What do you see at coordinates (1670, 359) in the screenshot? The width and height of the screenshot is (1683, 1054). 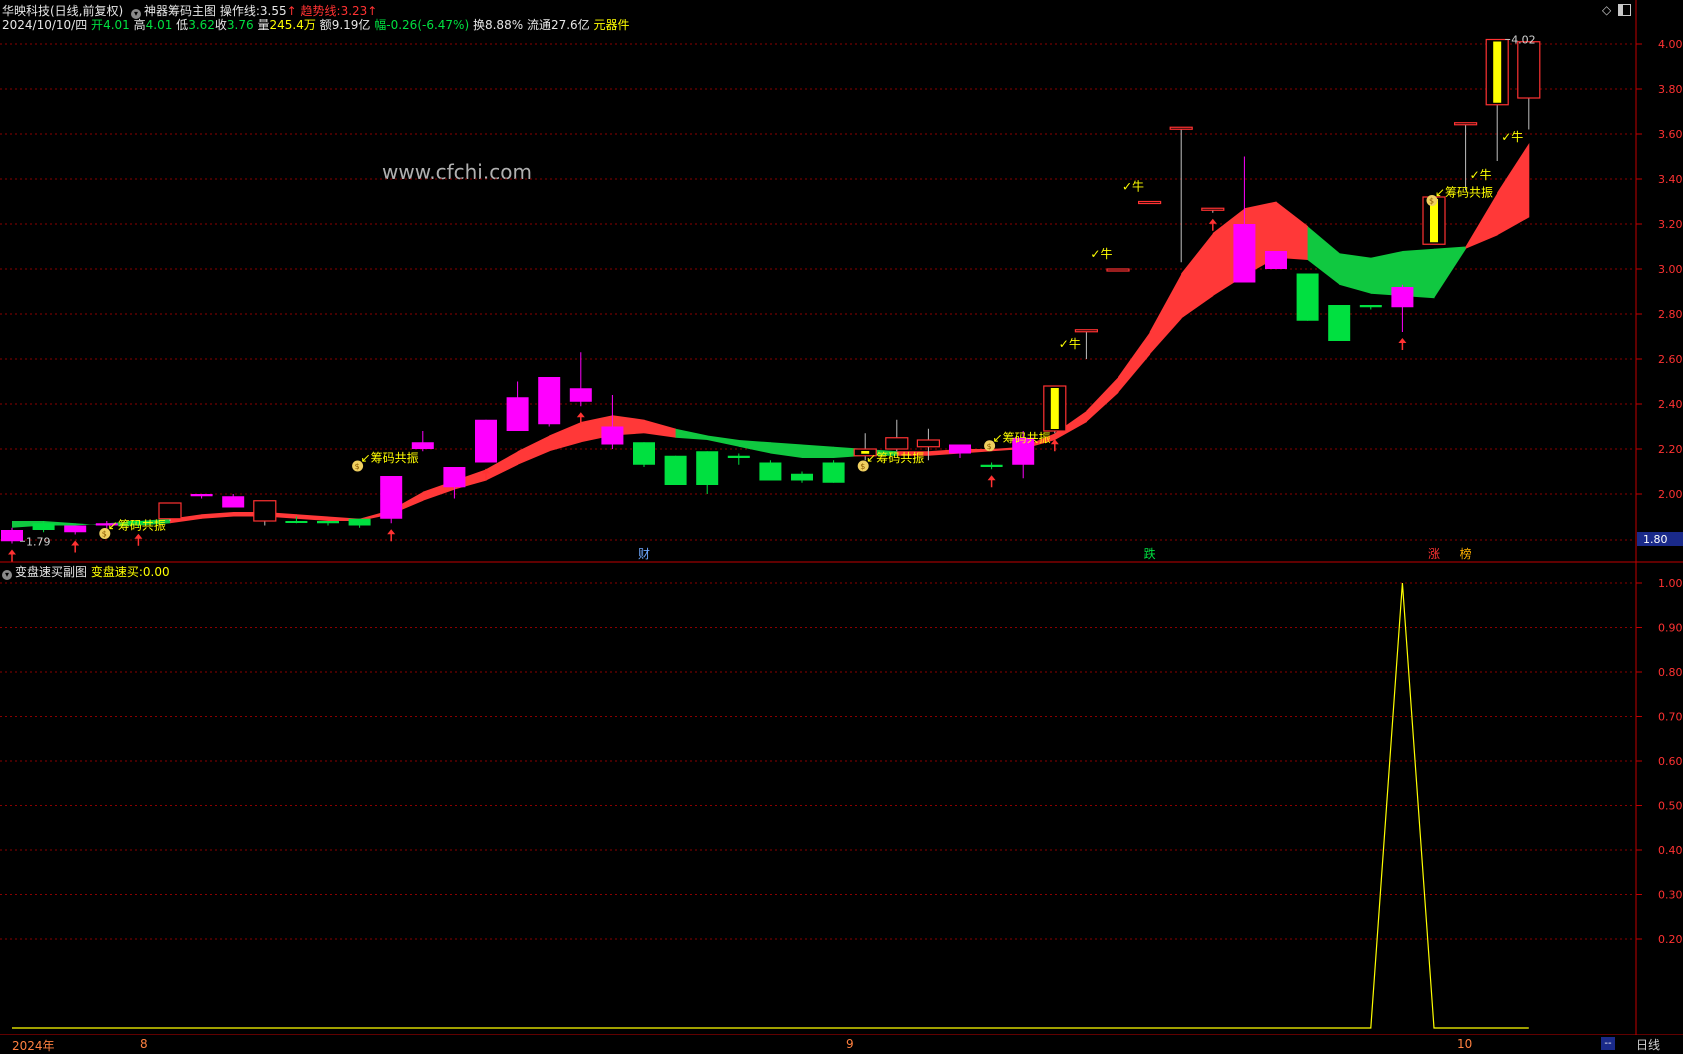 I see `y-tick-label: 2.60` at bounding box center [1670, 359].